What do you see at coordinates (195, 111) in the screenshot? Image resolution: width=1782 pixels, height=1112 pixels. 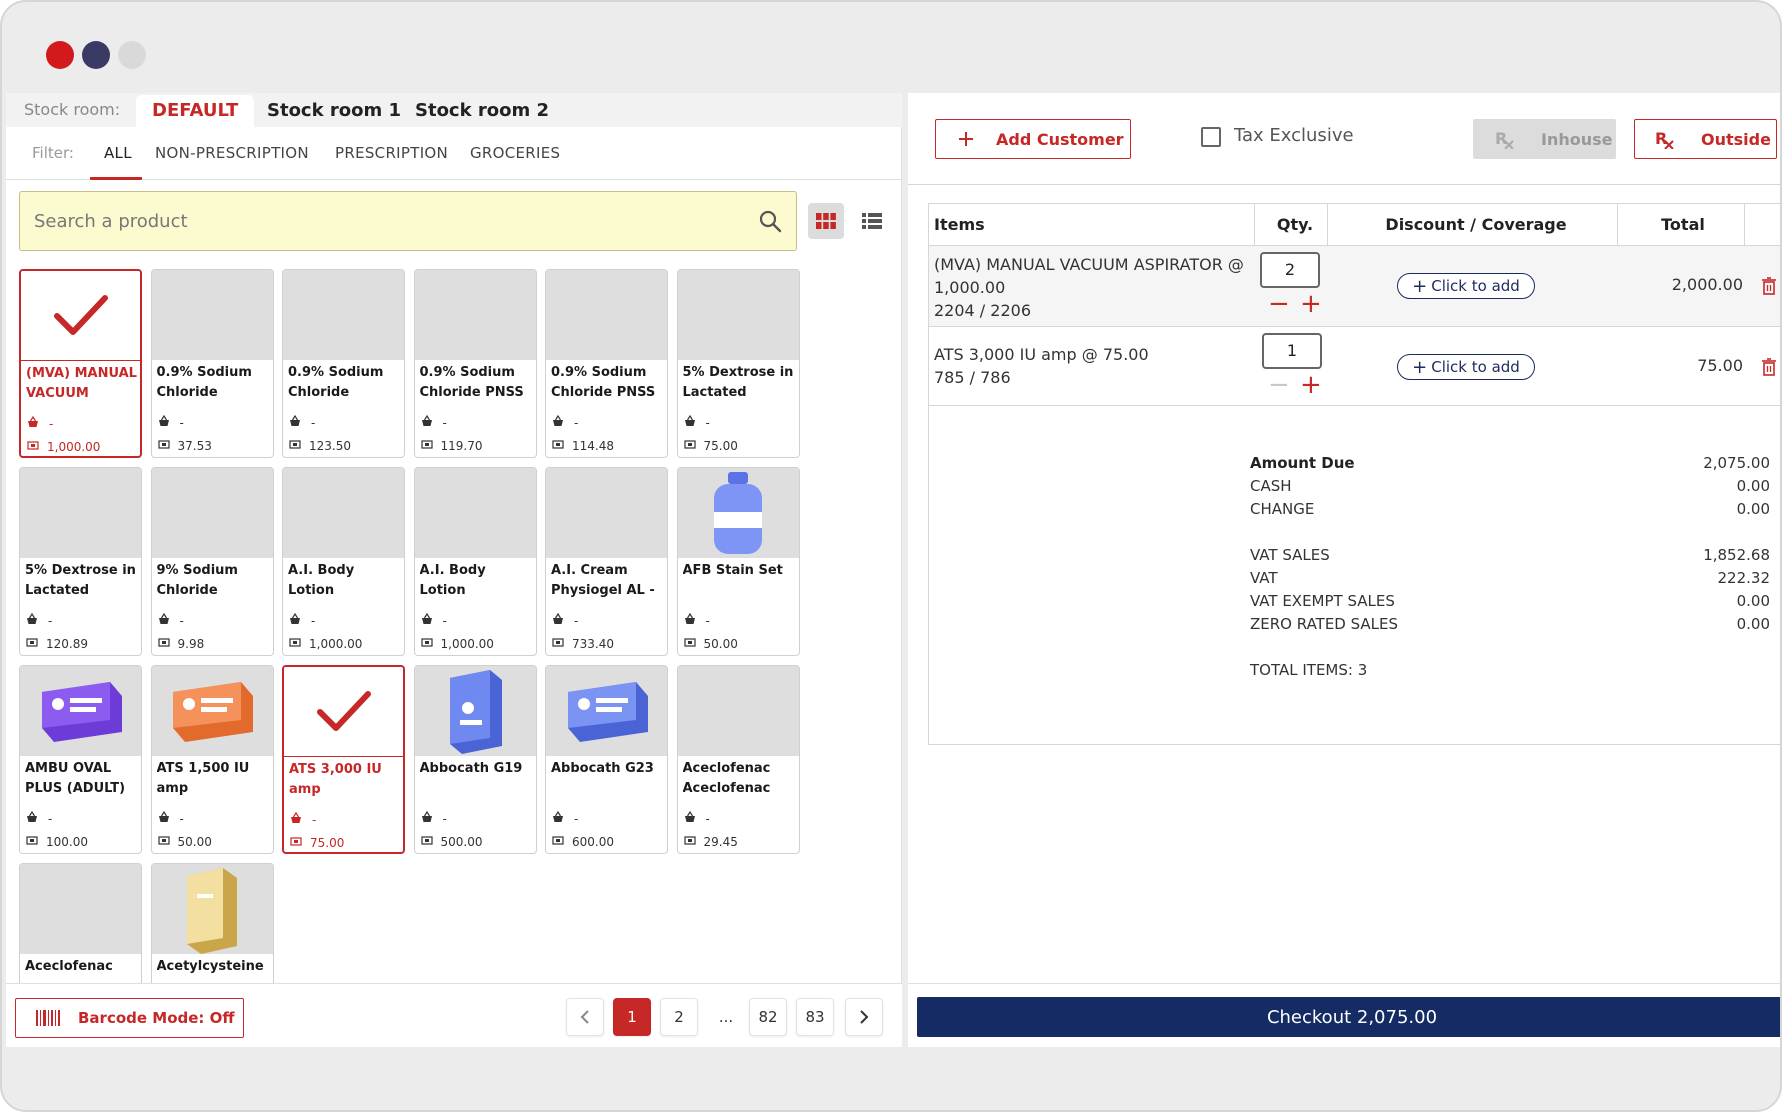 I see `stock-tab-default: DEFAULT` at bounding box center [195, 111].